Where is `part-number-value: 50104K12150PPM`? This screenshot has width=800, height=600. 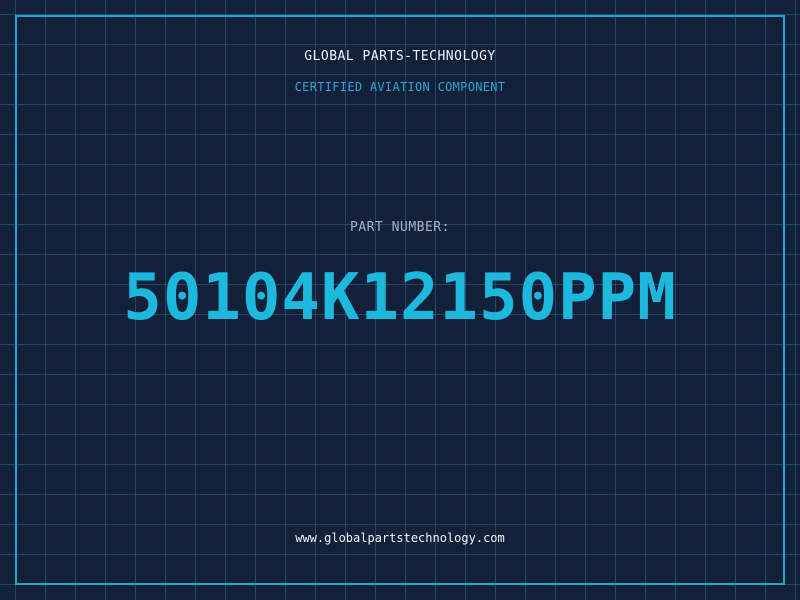
part-number-value: 50104K12150PPM is located at coordinates (400, 298).